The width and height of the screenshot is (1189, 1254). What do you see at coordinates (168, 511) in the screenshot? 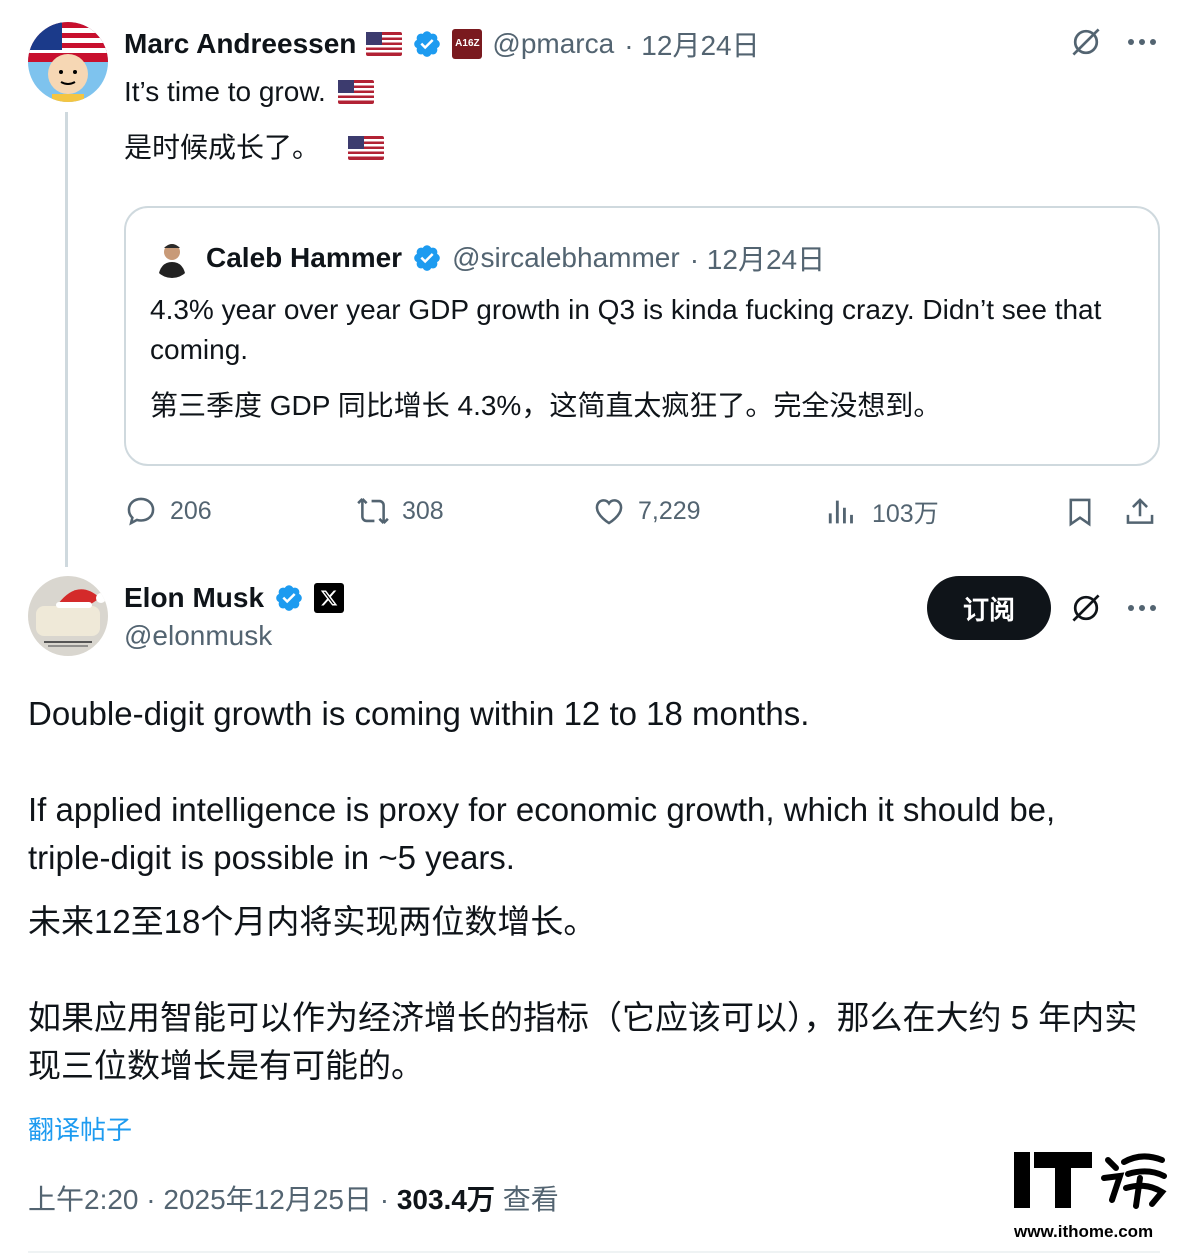
I see `reply-button: 206` at bounding box center [168, 511].